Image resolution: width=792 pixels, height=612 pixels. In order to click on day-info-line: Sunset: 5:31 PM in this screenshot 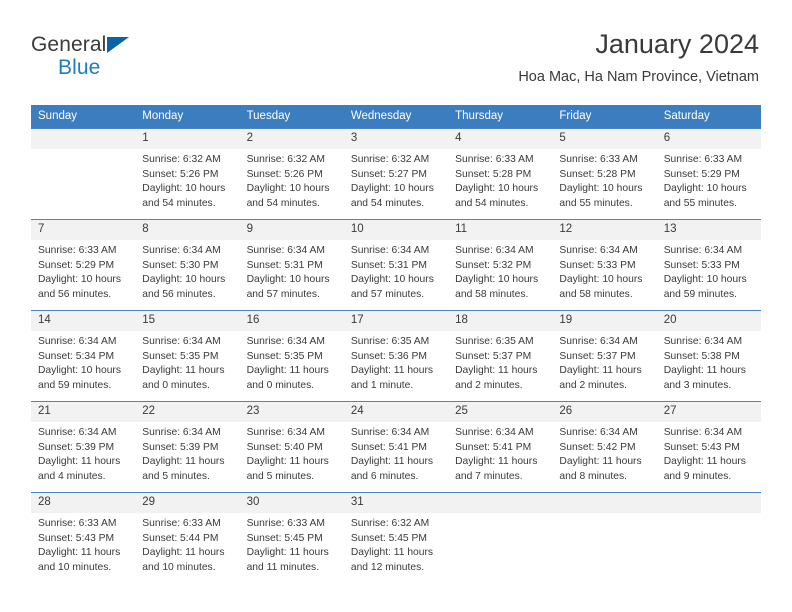, I will do `click(388, 265)`.